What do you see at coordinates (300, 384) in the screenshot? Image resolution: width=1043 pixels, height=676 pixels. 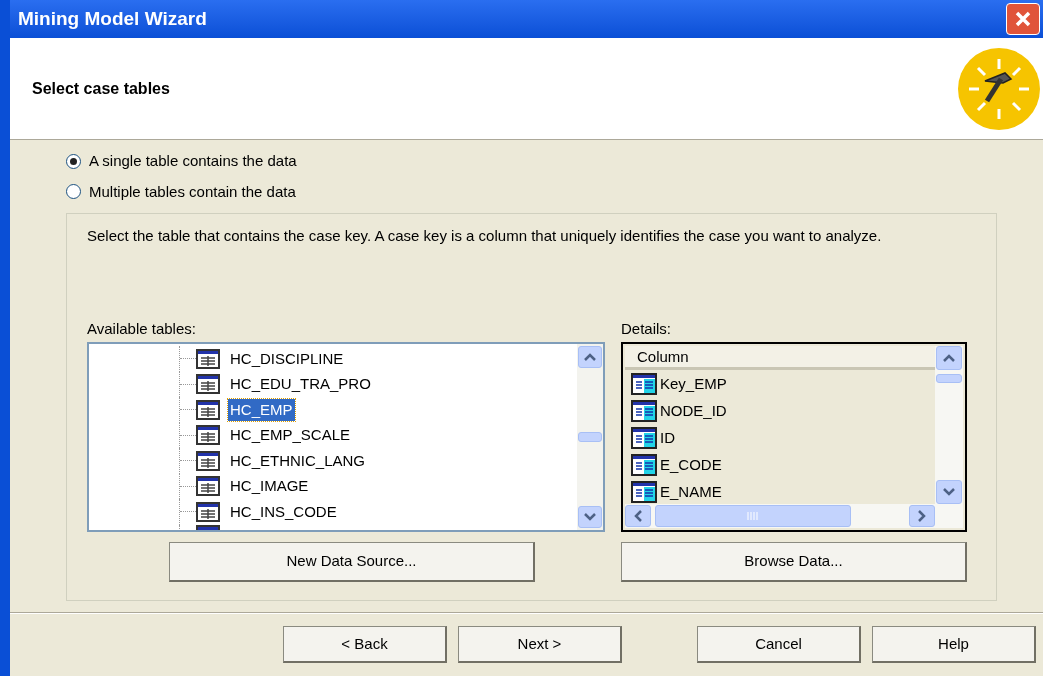 I see `tree-item: HC_EDU_TRA_PRO` at bounding box center [300, 384].